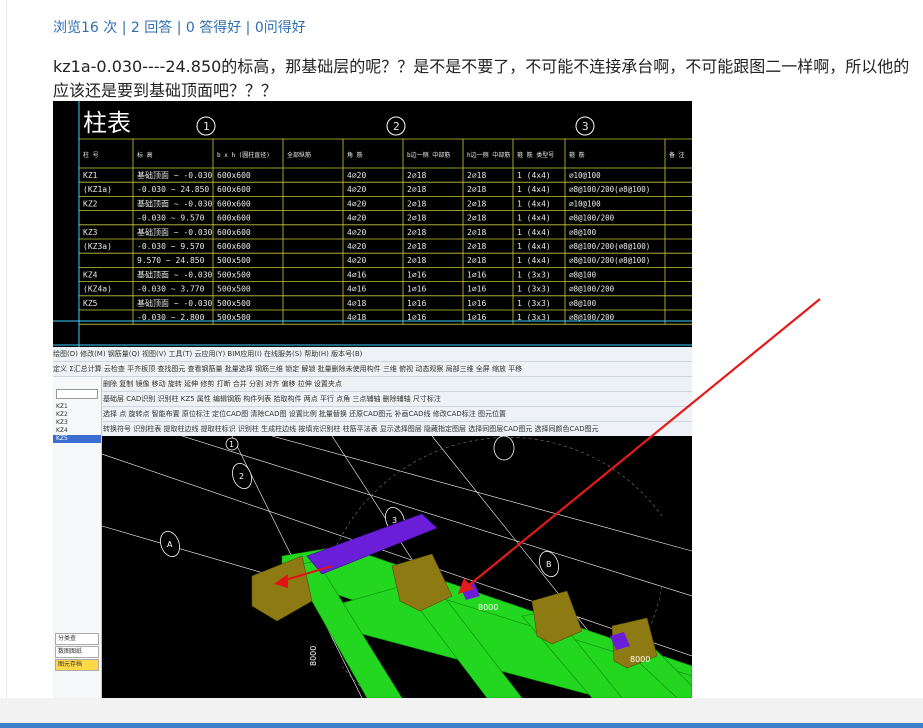 Image resolution: width=923 pixels, height=728 pixels. Describe the element at coordinates (461, 725) in the screenshot. I see `horizontal-scrollbar-thumb` at that location.